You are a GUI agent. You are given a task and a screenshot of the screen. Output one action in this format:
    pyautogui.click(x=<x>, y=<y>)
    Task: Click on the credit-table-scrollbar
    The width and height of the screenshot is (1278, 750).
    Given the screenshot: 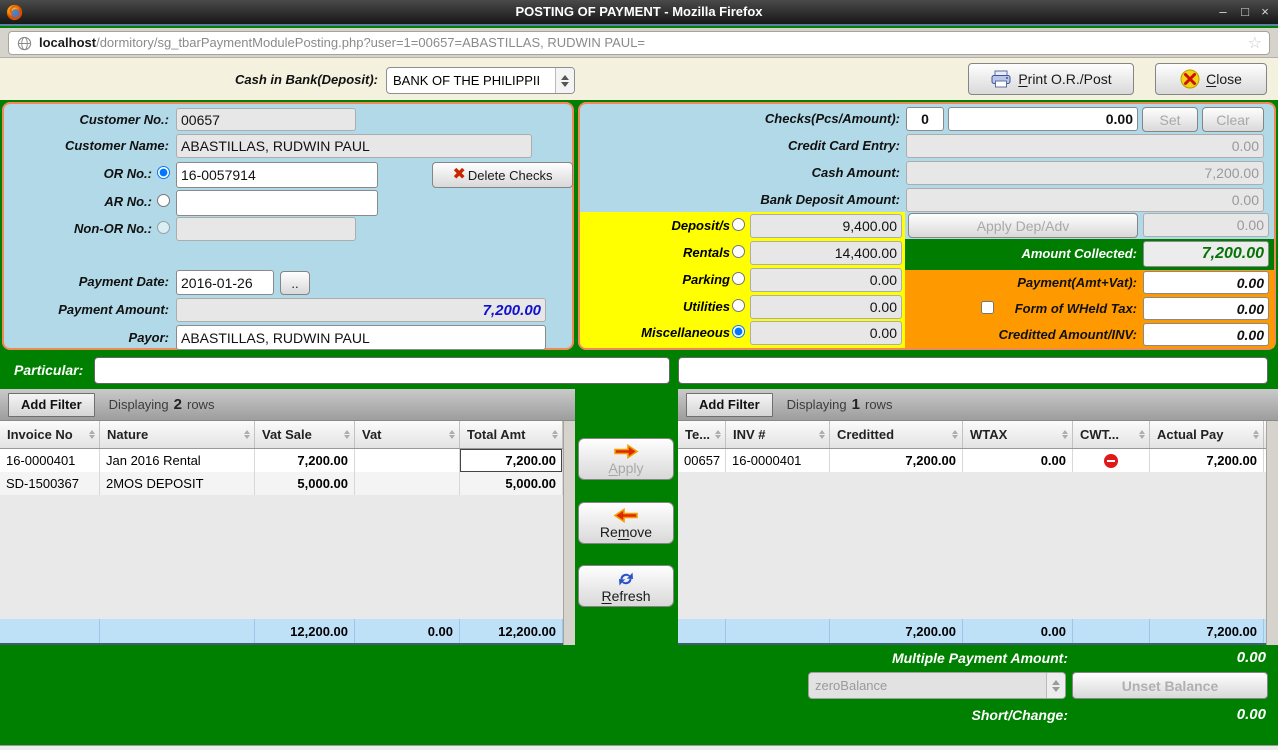 What is the action you would take?
    pyautogui.click(x=1272, y=533)
    